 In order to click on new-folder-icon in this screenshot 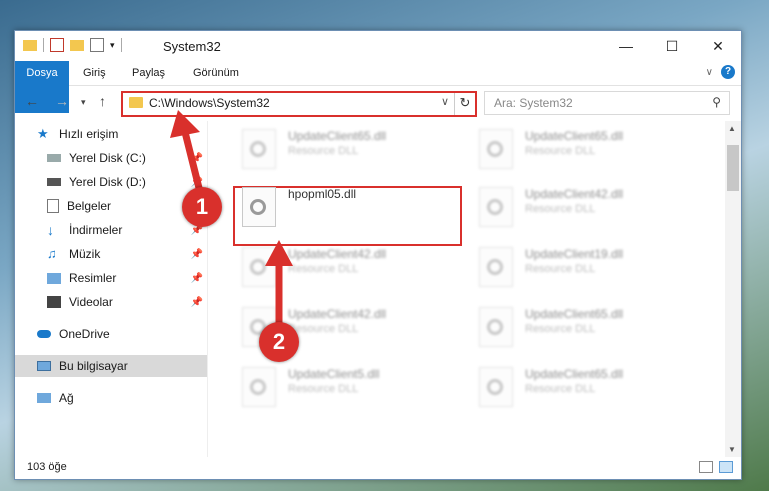, I will do `click(77, 45)`.